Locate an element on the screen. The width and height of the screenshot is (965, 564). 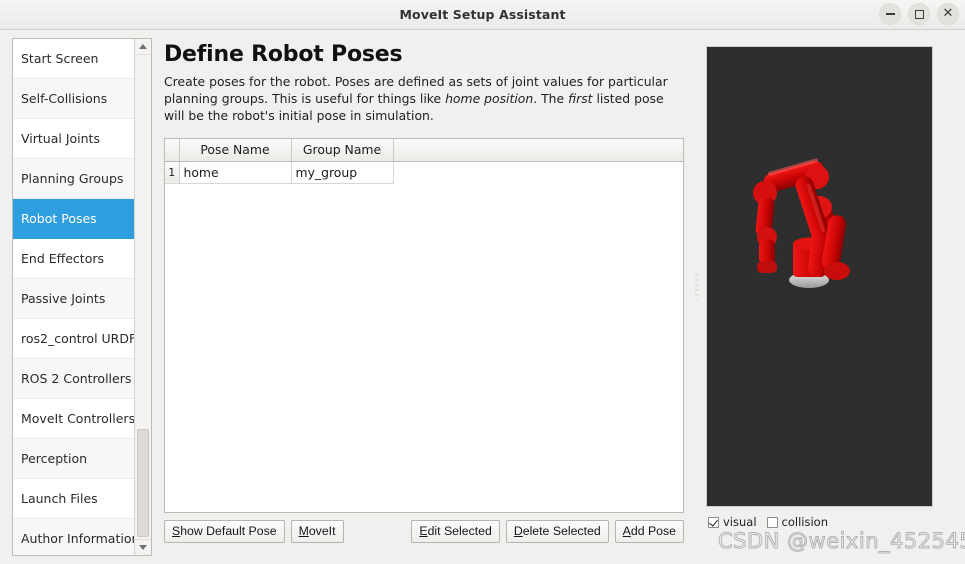
show-default-pose-label: how Default Pose is located at coordinates (228, 531).